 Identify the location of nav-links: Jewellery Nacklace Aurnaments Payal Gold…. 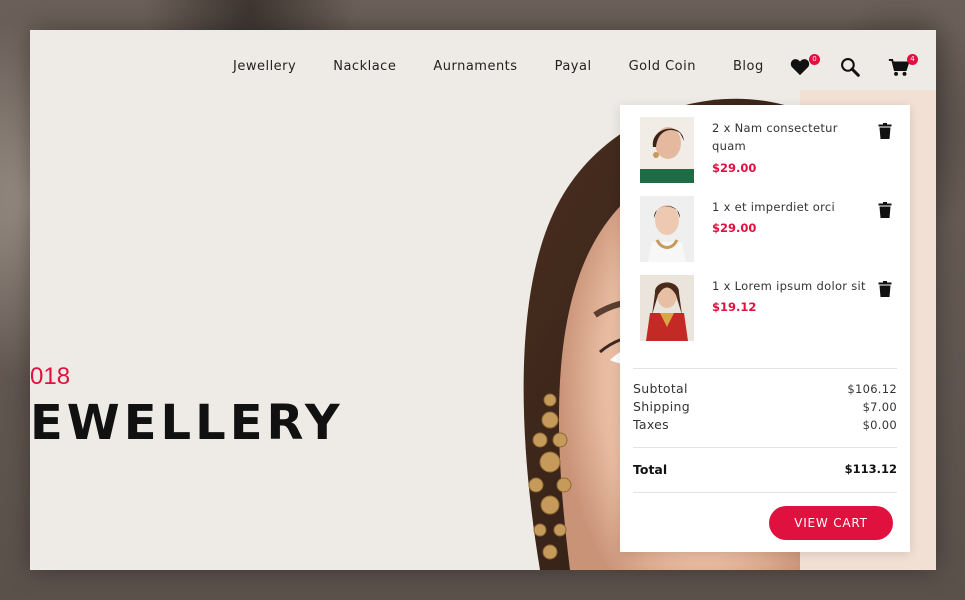
(517, 66).